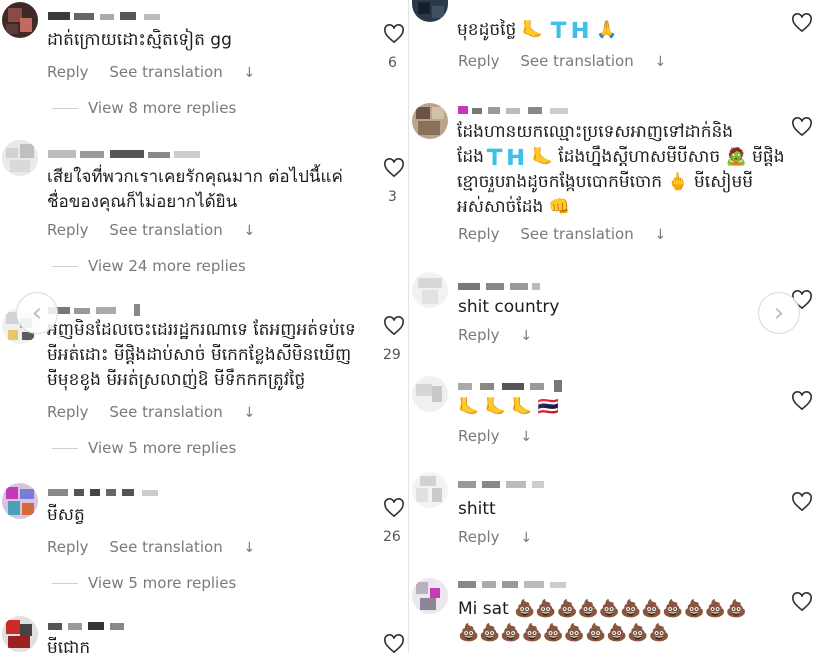 This screenshot has height=661, width=820. What do you see at coordinates (779, 313) in the screenshot?
I see `chevron-right-icon: ›` at bounding box center [779, 313].